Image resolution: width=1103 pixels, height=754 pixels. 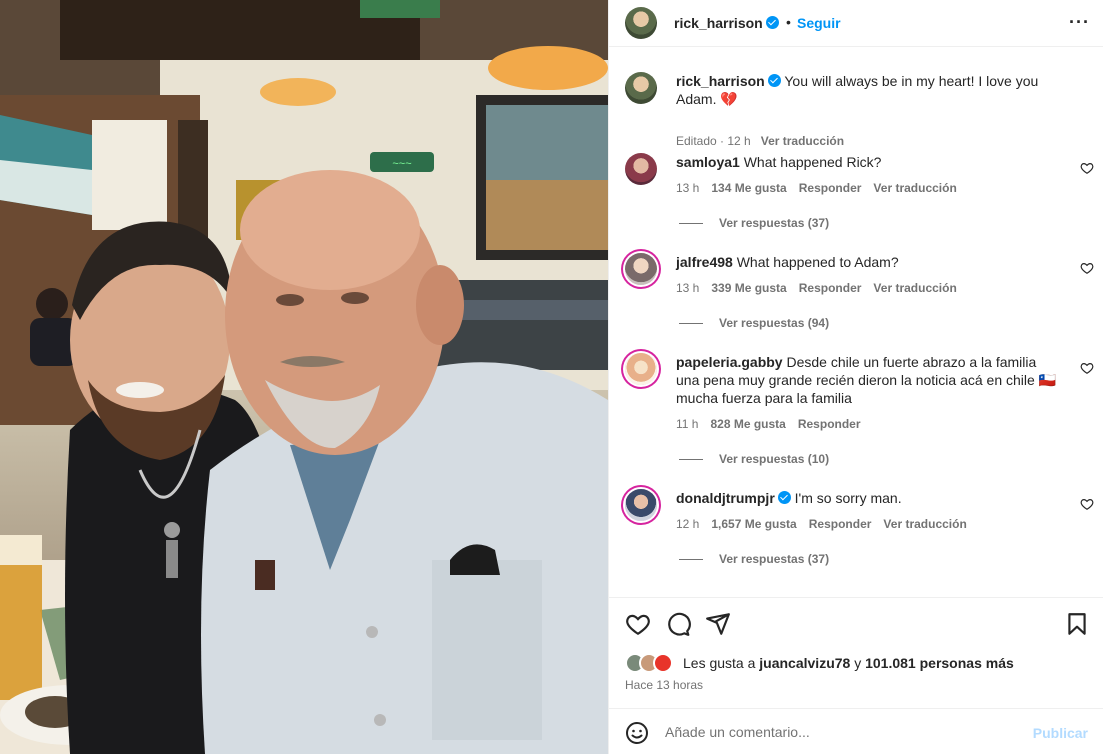 I want to click on comment-meta: 13 h 339 Me gusta Responder Ver traducción, so click(x=822, y=288).